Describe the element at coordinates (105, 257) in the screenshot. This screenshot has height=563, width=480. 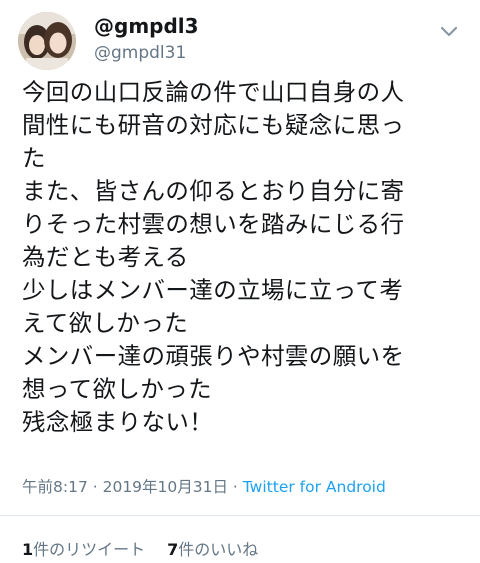
I see `tweet-line: 為だとも考える` at that location.